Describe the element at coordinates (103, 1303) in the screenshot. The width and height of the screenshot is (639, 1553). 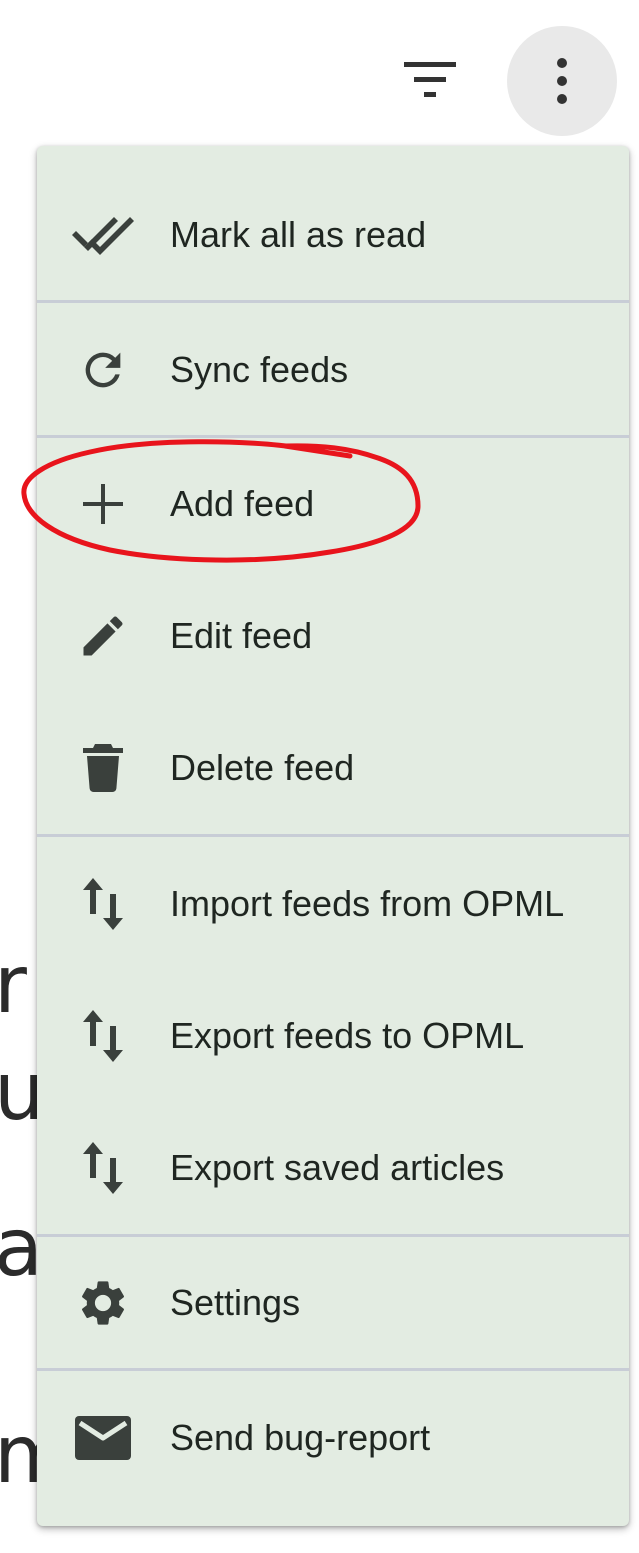
I see `gear-icon` at that location.